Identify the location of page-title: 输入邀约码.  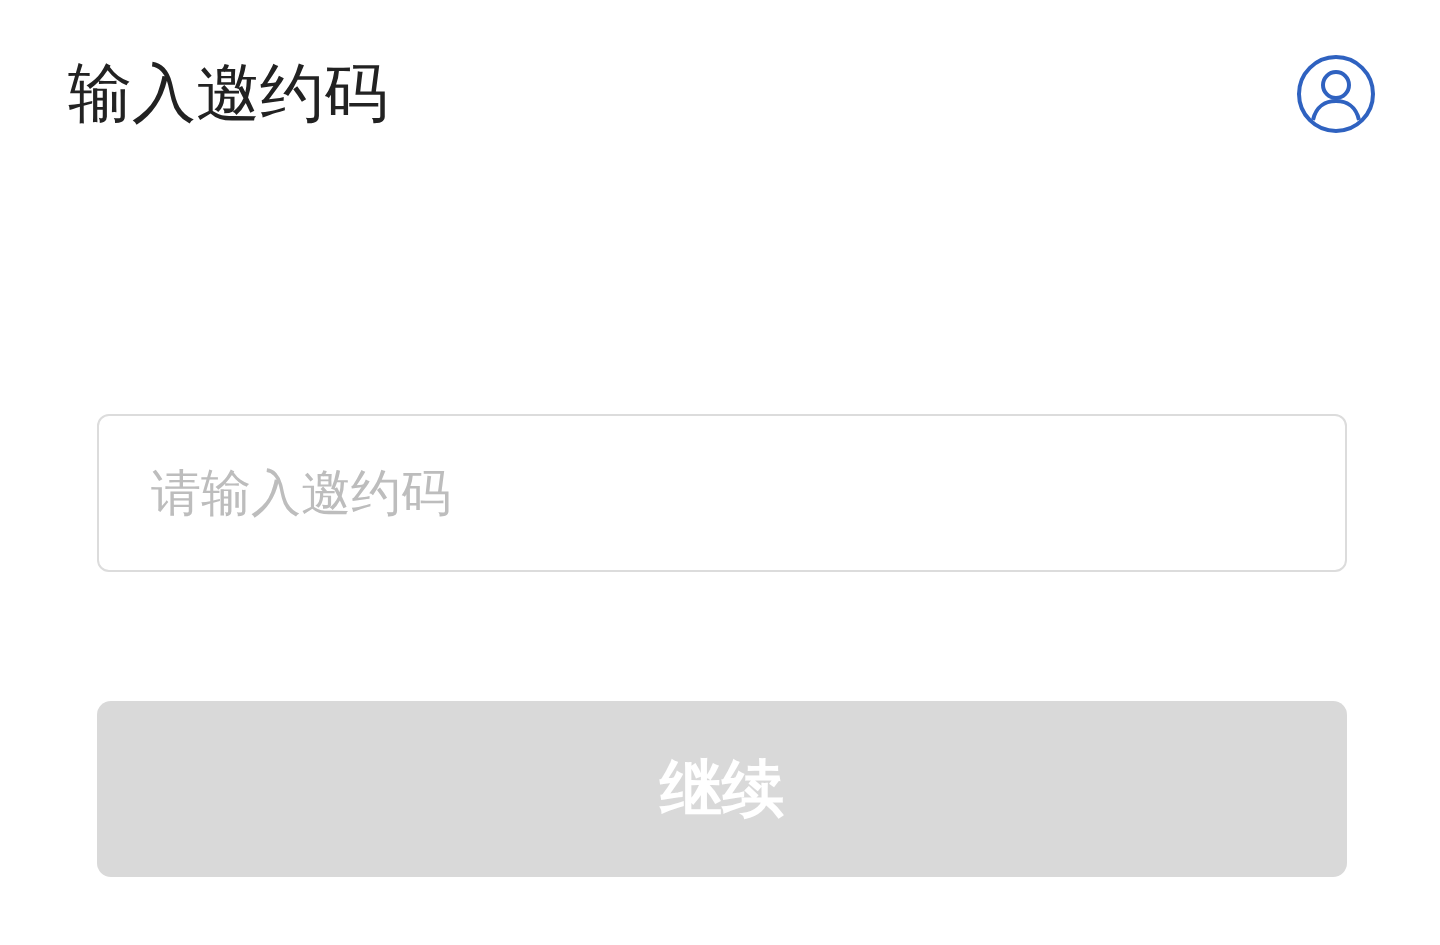
(228, 93).